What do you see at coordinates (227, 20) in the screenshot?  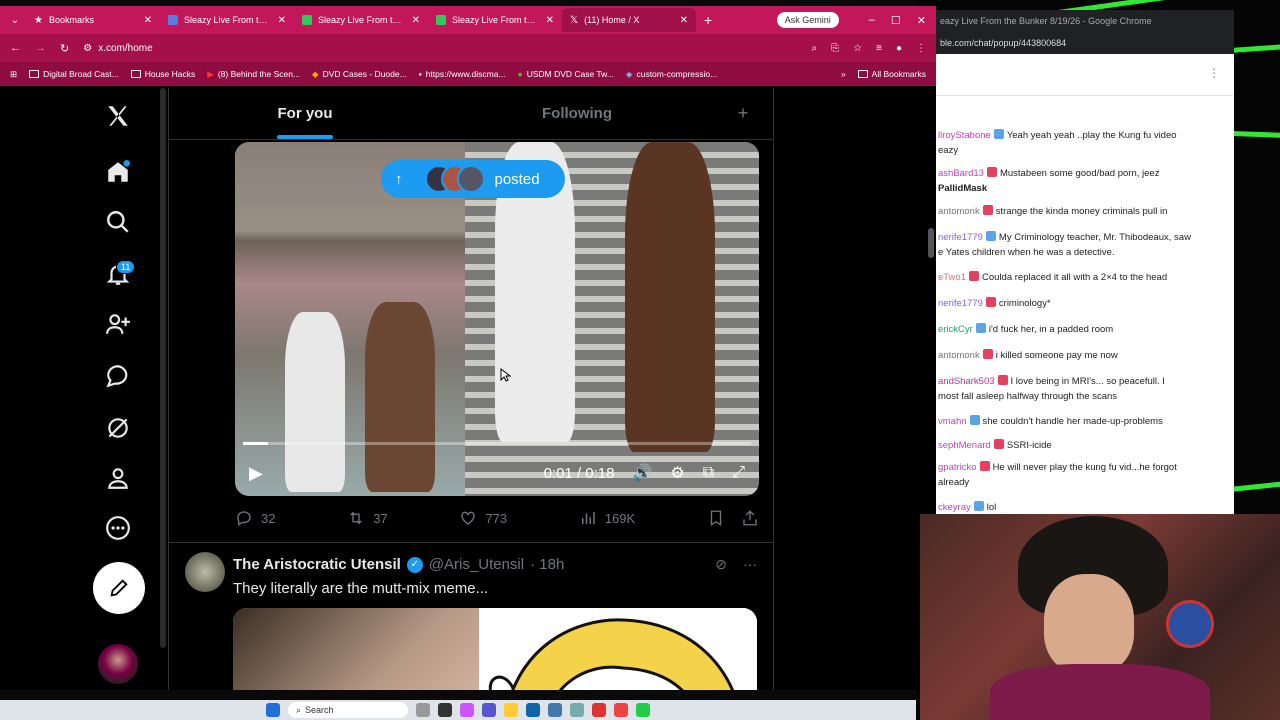 I see `tab-sleazy-1: Sleazy Live From the Bu ✕` at bounding box center [227, 20].